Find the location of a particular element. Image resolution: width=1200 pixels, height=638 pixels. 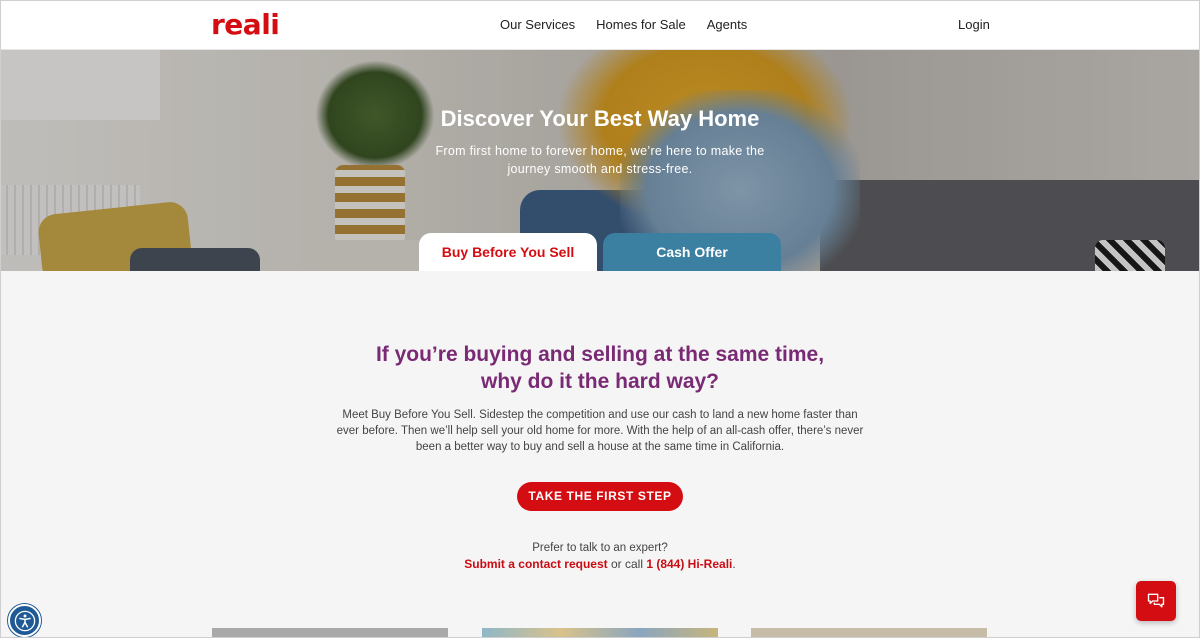

chat-icon is located at coordinates (1156, 600).